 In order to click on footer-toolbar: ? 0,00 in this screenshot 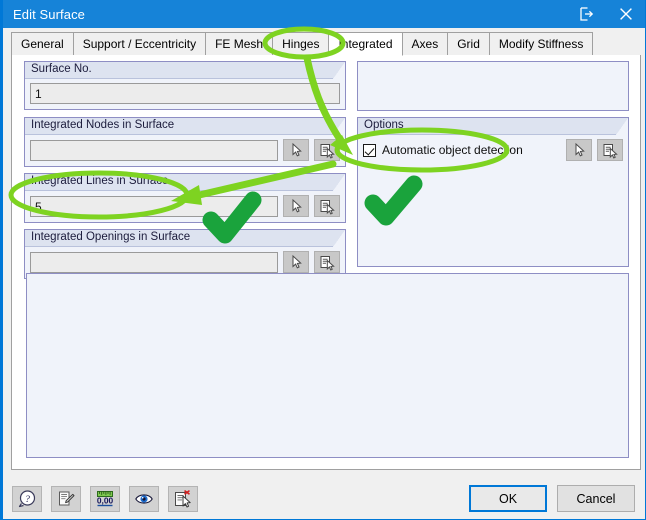, I will do `click(105, 499)`.